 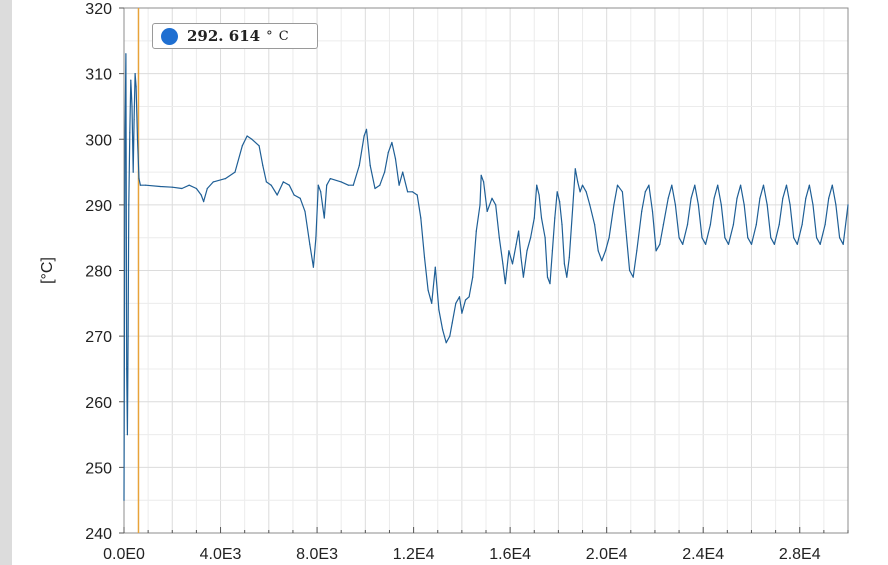 What do you see at coordinates (124, 554) in the screenshot?
I see `x-tick-label: 0.0E0` at bounding box center [124, 554].